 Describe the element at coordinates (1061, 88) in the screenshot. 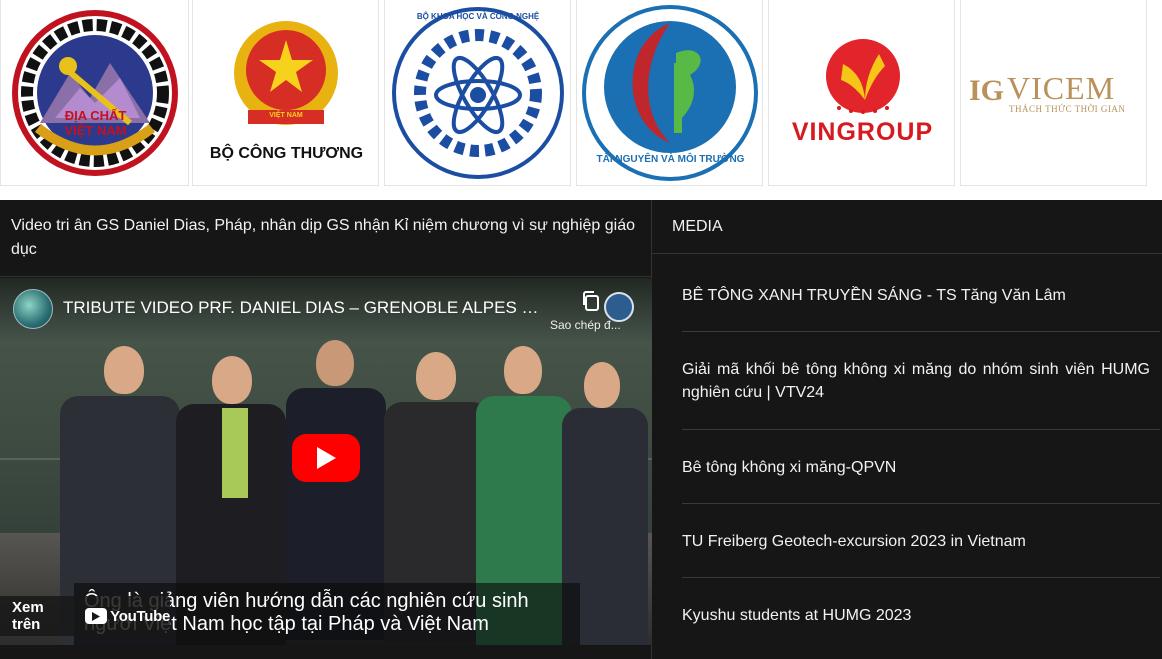

I see `logo-wordmark: VICEM` at that location.